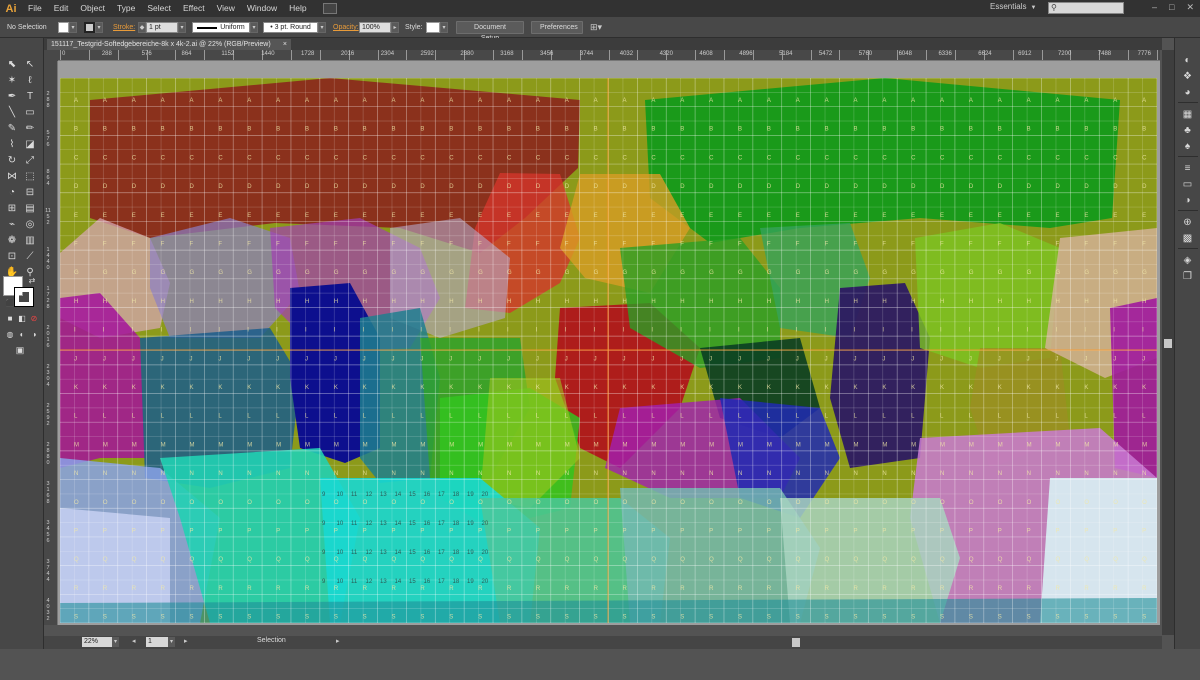  I want to click on search-input: ⚲, so click(1086, 8).